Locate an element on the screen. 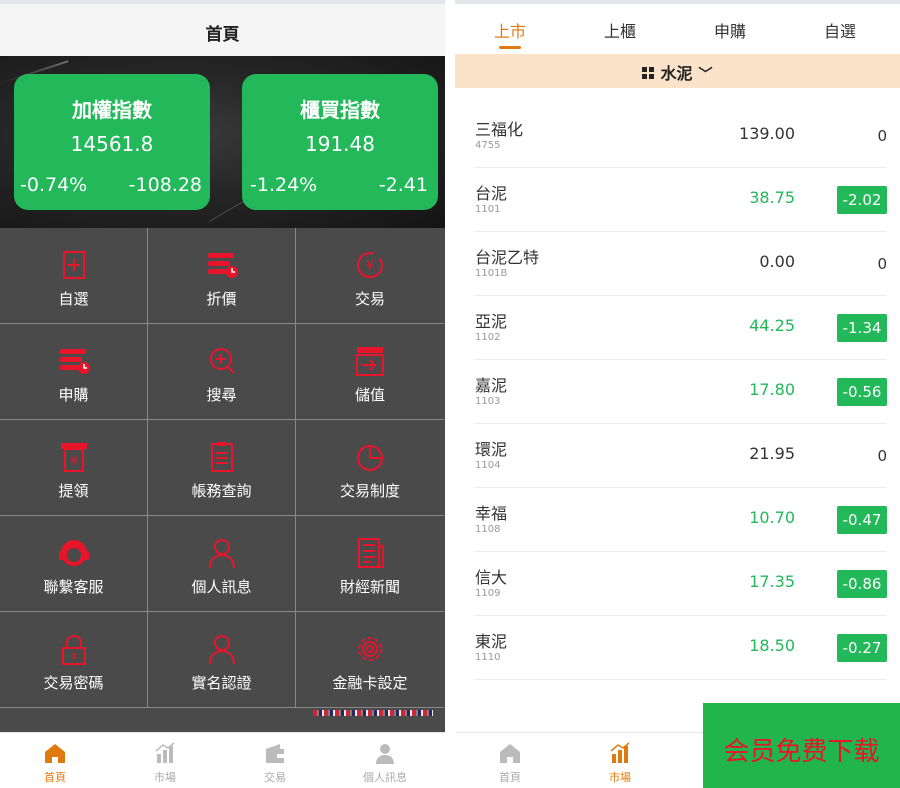  home-header: 首頁 is located at coordinates (222, 28).